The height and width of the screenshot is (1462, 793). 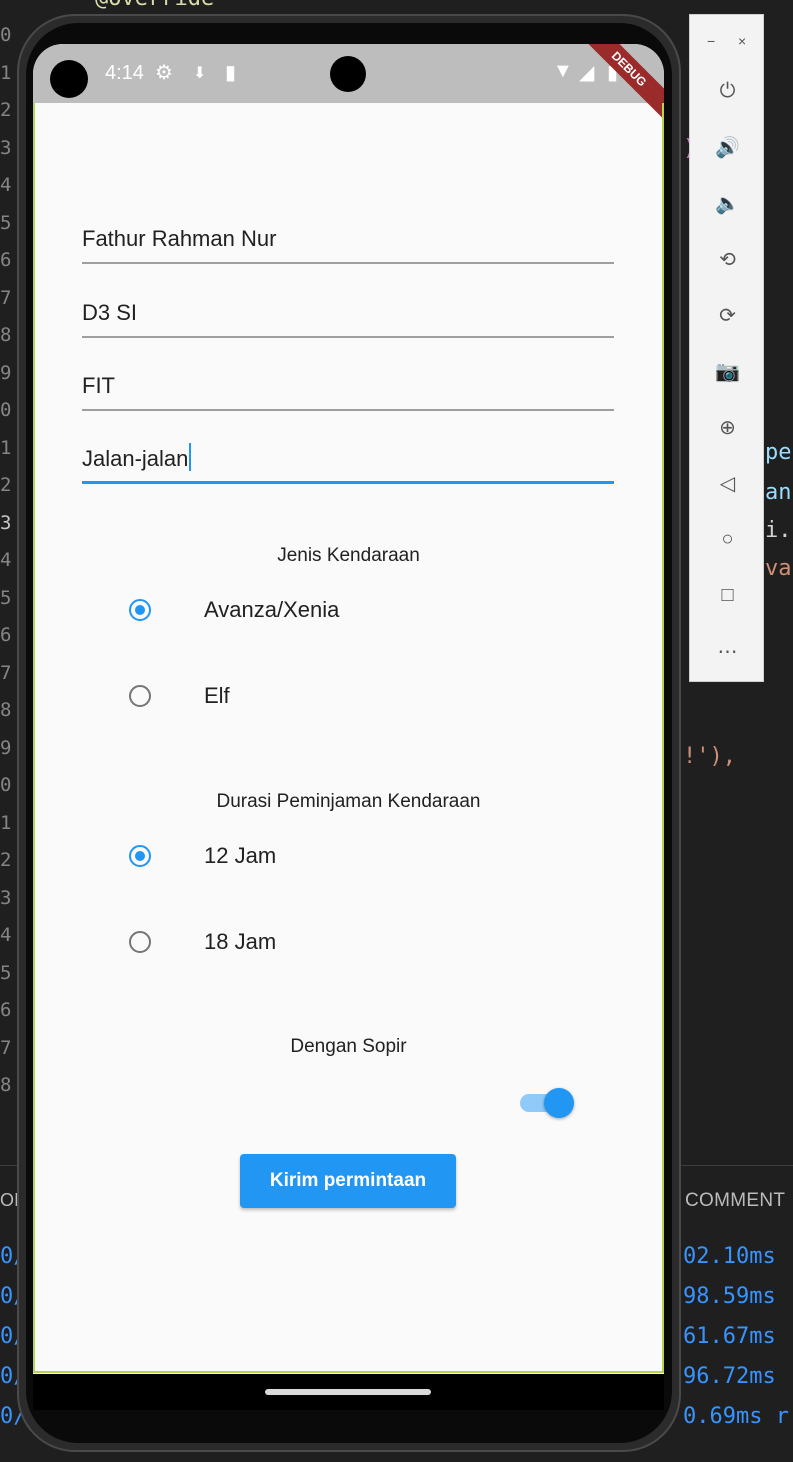 What do you see at coordinates (709, 756) in the screenshot?
I see `code-fragment: !'),` at bounding box center [709, 756].